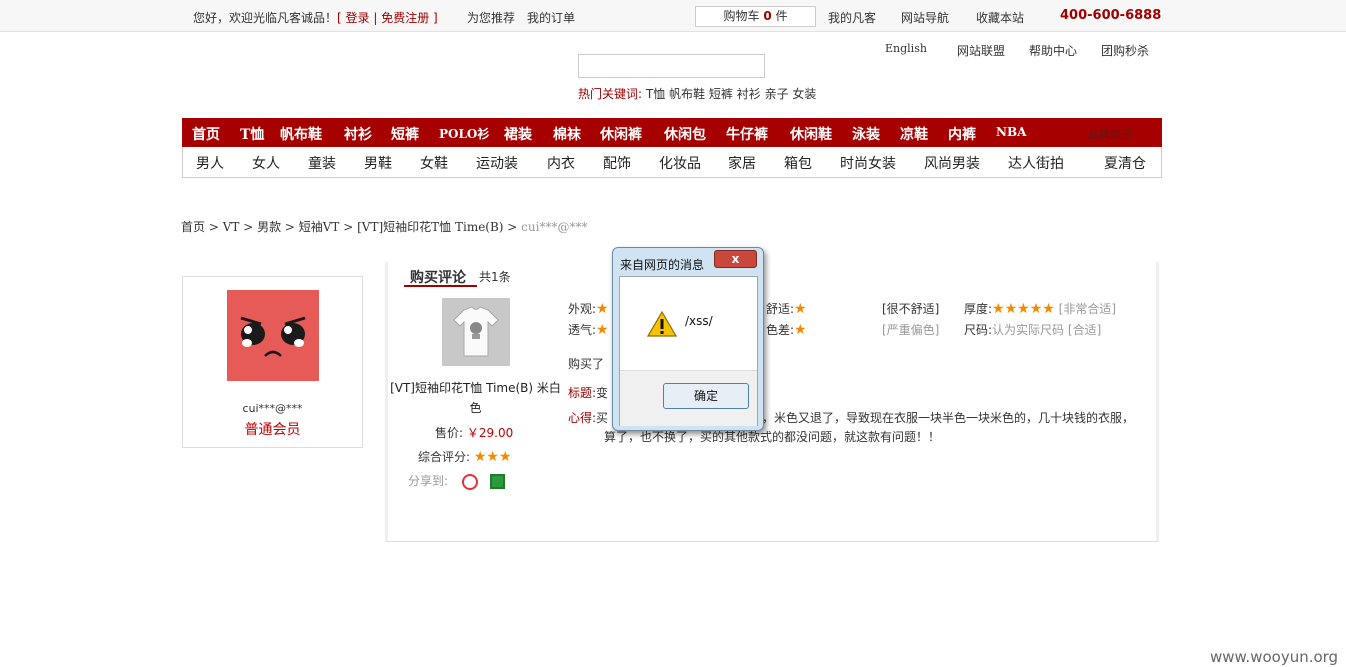  I want to click on alert-dialog: 来自网页的消息 x /xss/ 确定, so click(688, 339).